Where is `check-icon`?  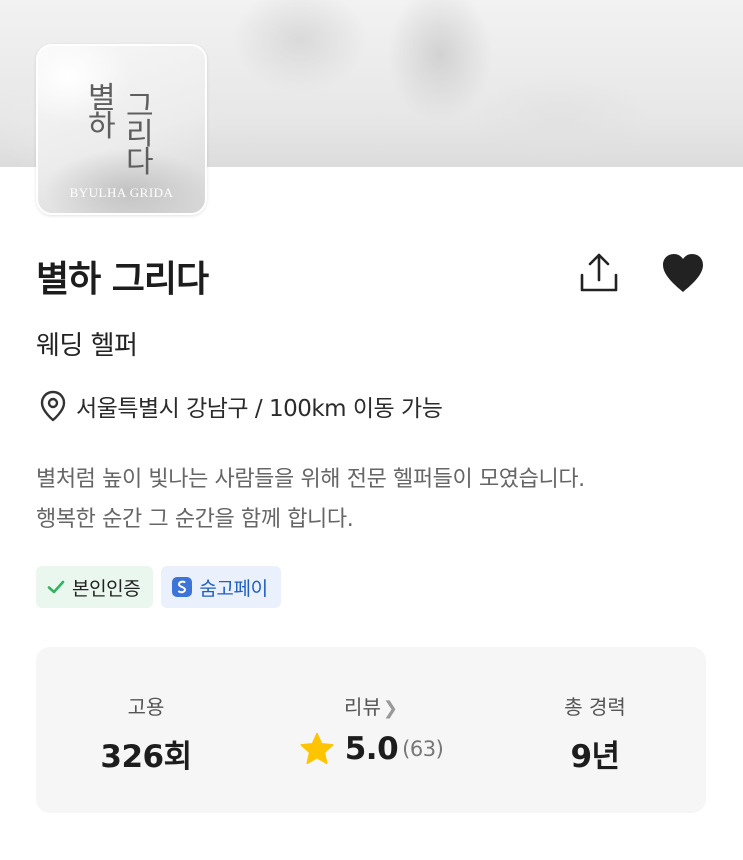 check-icon is located at coordinates (56, 587).